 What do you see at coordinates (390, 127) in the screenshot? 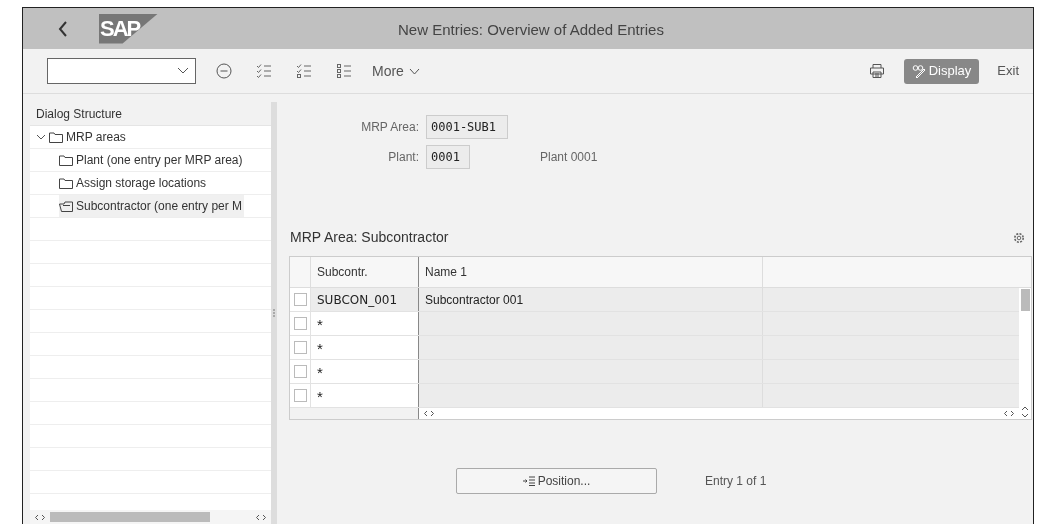
I see `field-label: MRP Area:` at bounding box center [390, 127].